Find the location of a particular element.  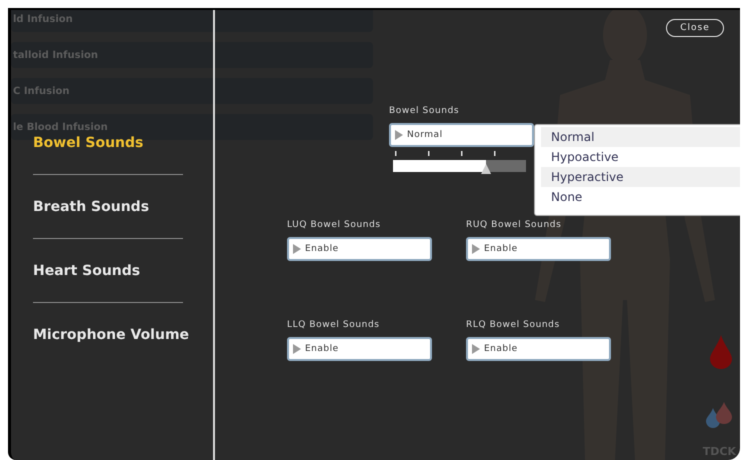

drops-icon is located at coordinates (719, 415).